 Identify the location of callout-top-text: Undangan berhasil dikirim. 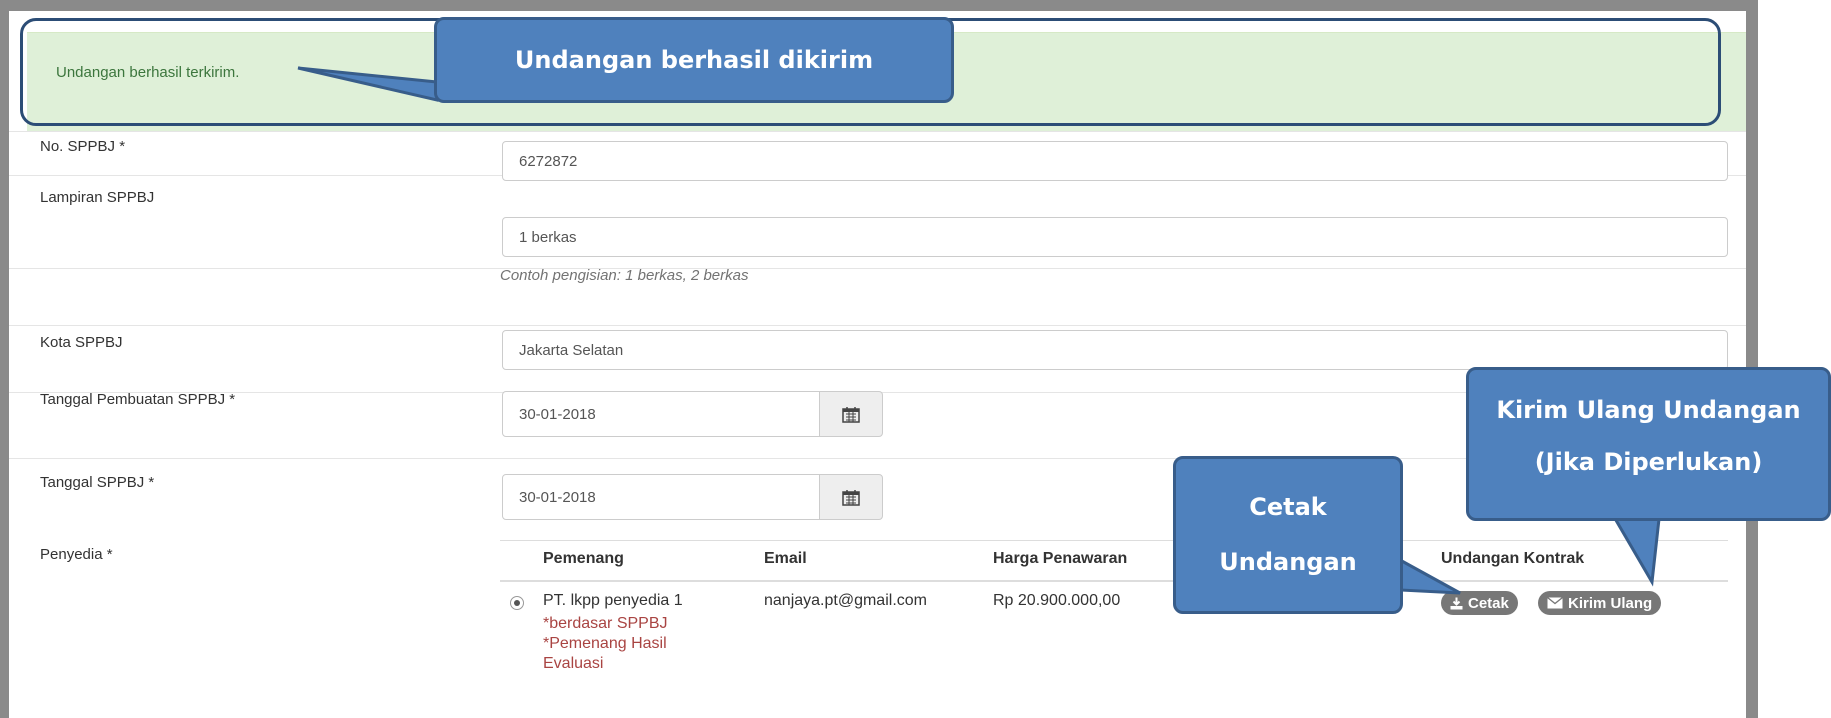
(694, 60).